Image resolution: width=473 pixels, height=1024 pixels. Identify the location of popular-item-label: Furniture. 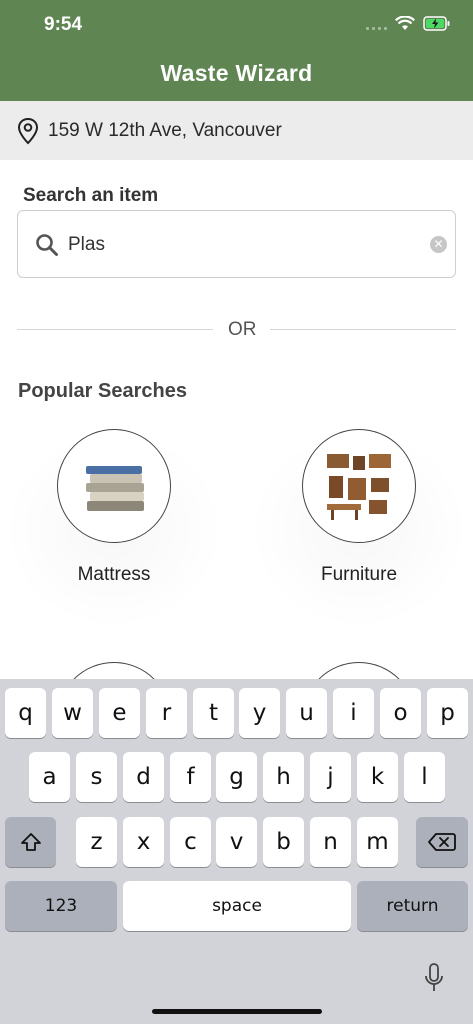
(359, 574).